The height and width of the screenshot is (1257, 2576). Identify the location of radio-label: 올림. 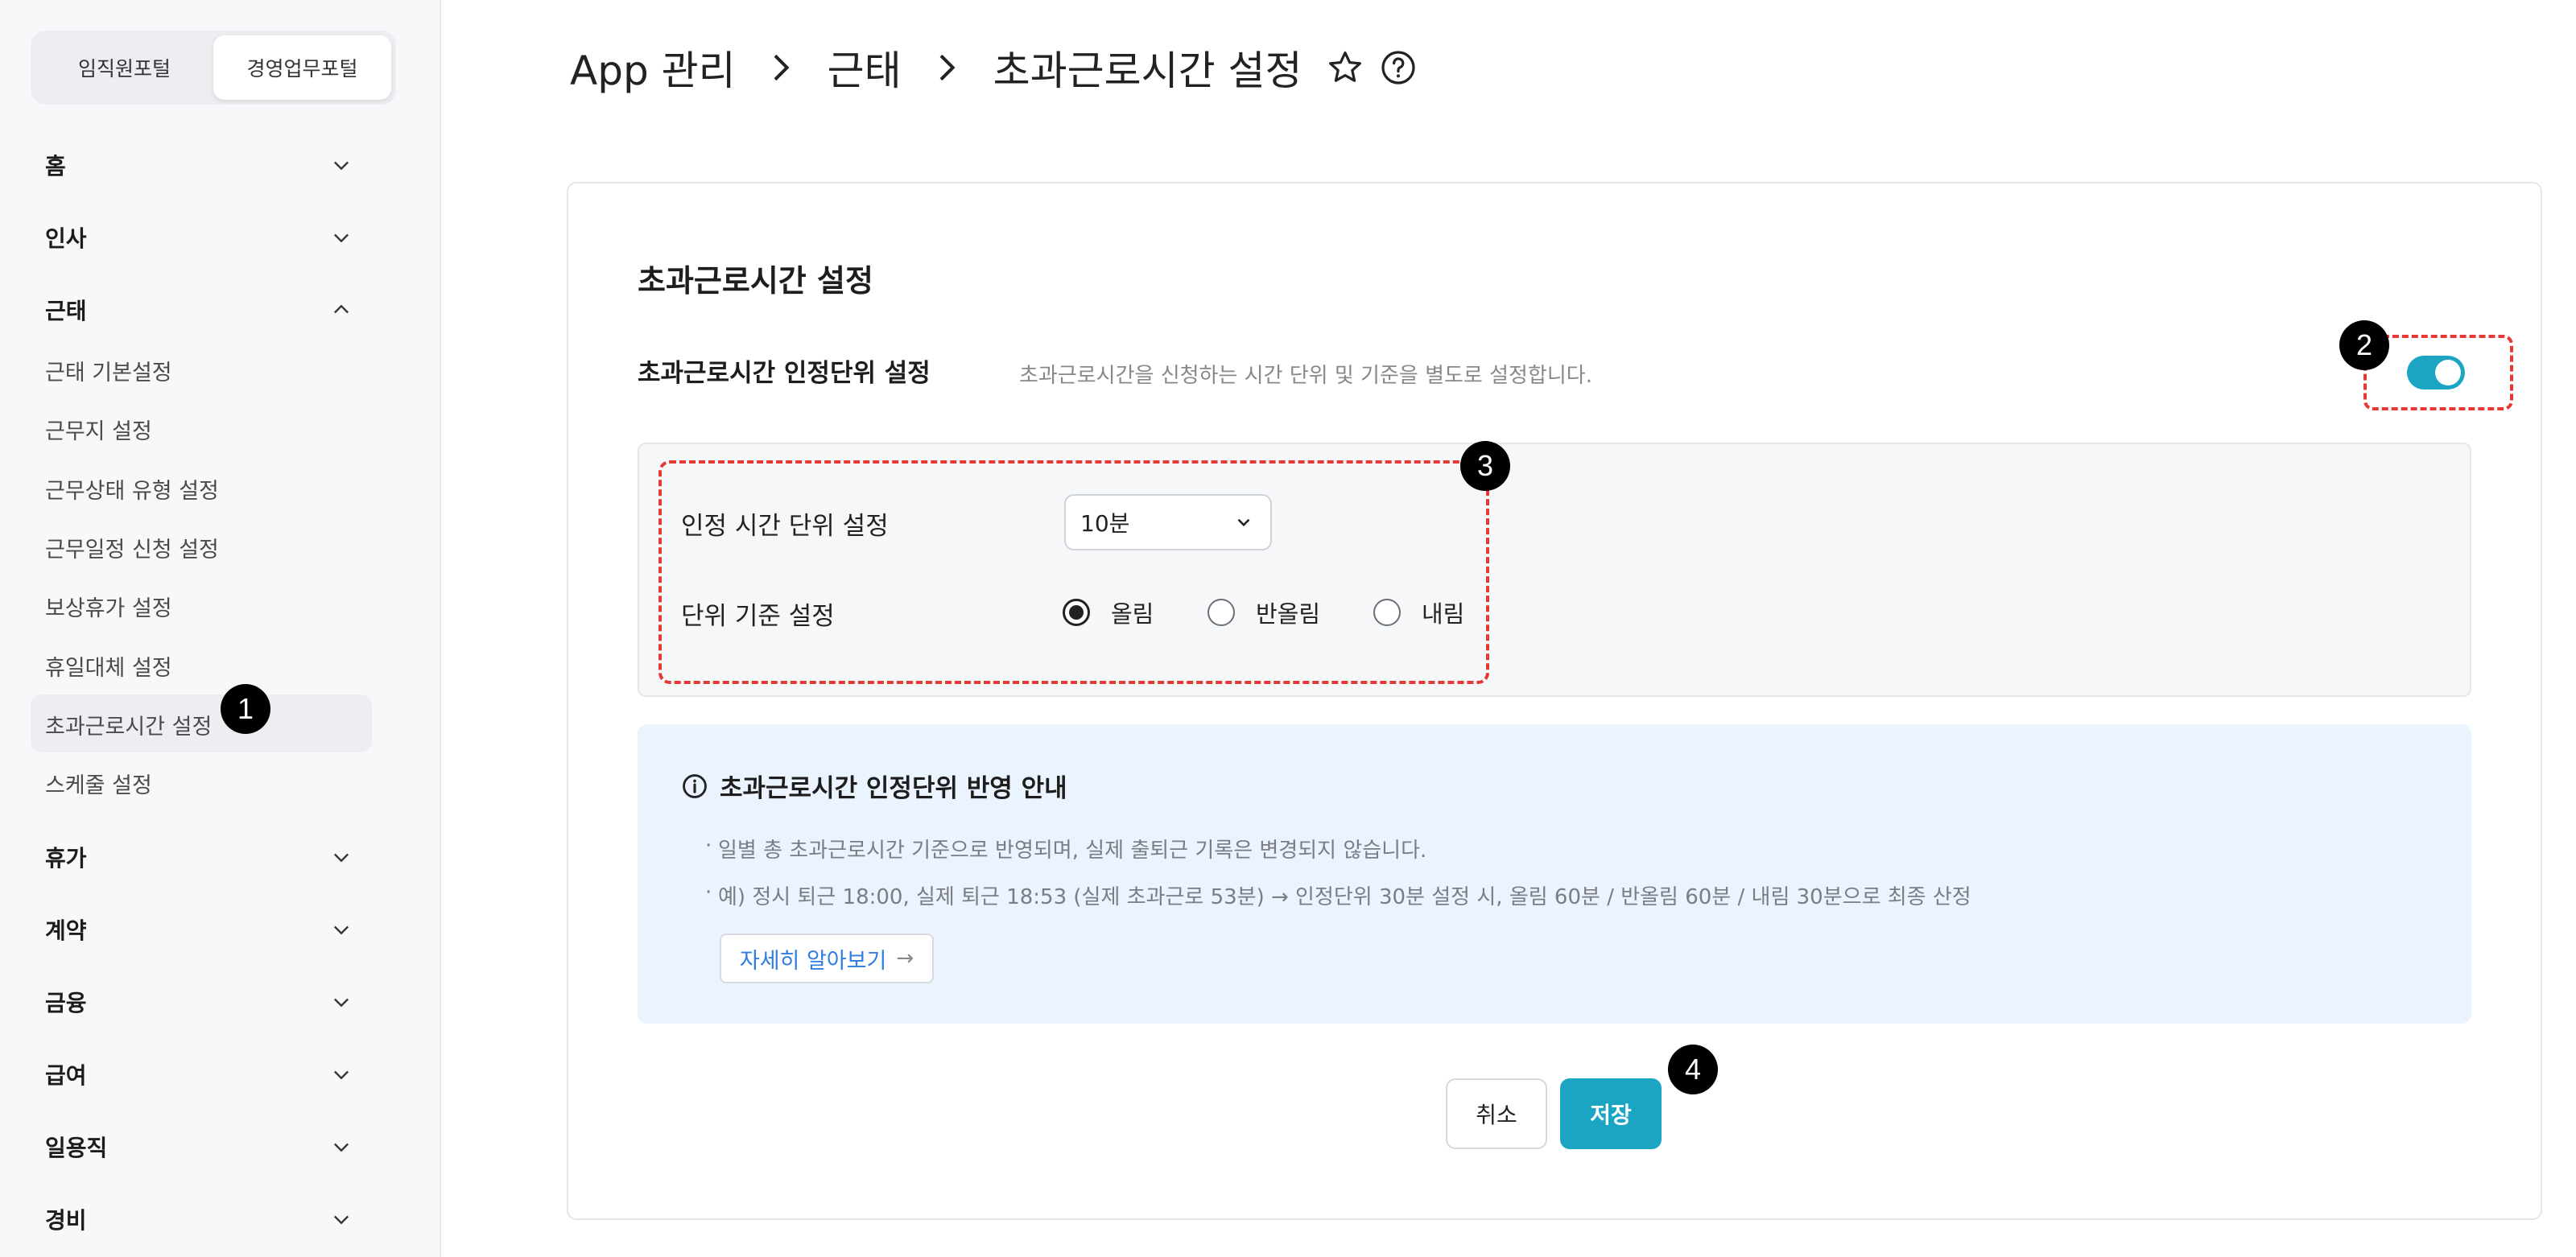
(1132, 614).